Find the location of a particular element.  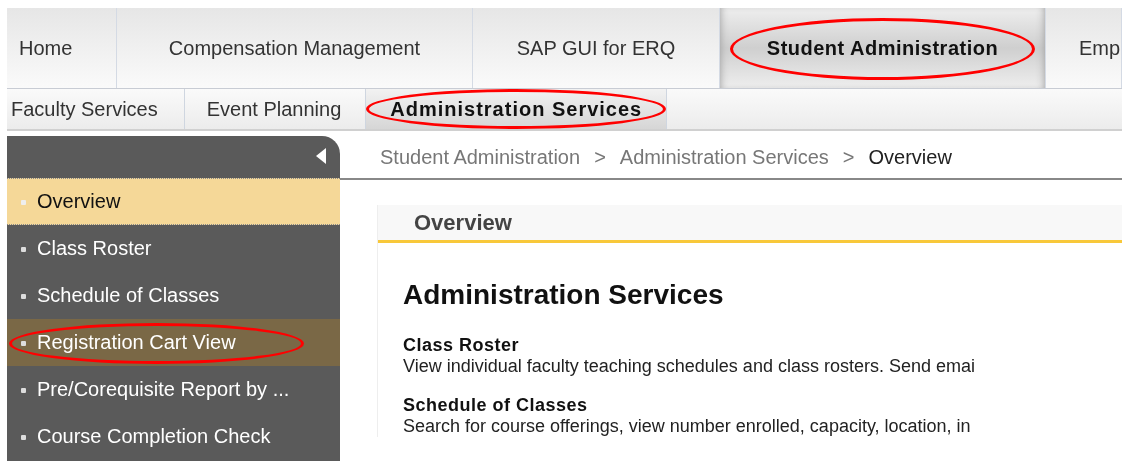

nav-tab: Compensation Management is located at coordinates (295, 48).